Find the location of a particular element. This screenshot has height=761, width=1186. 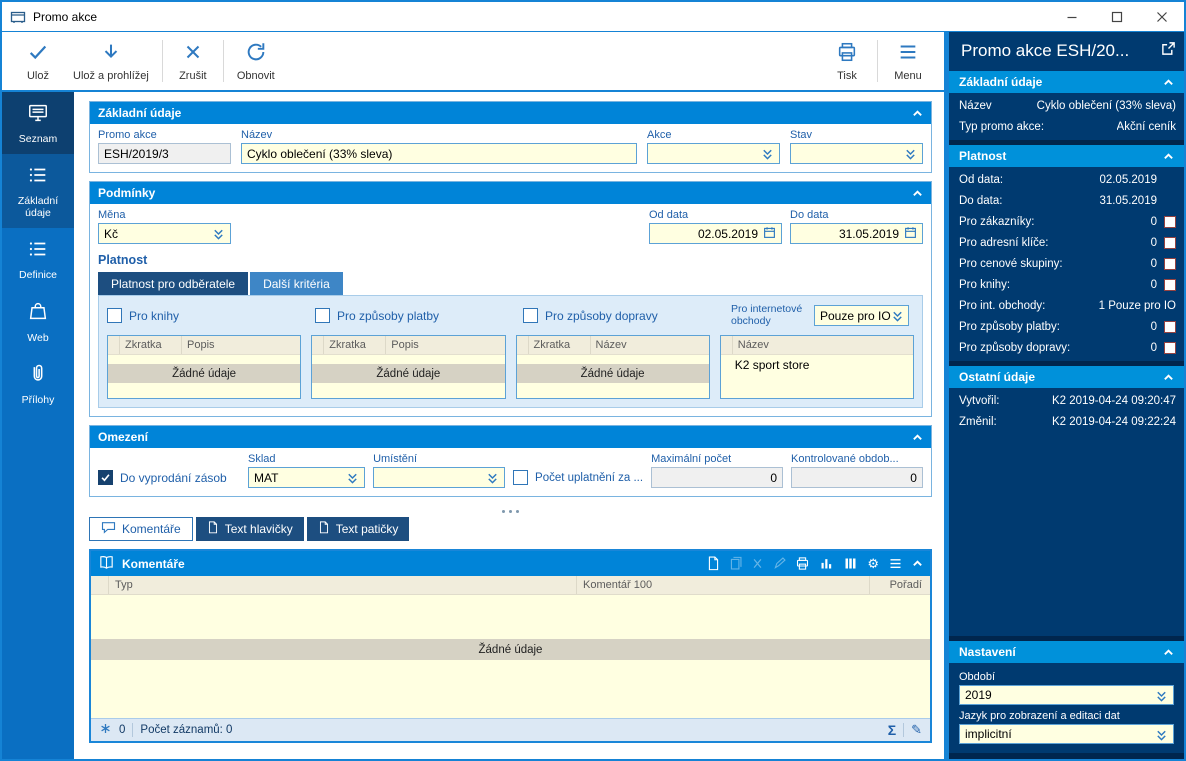

internet-shops-group: Pro internetové obchody Pouze pro IO is located at coordinates (822, 315).